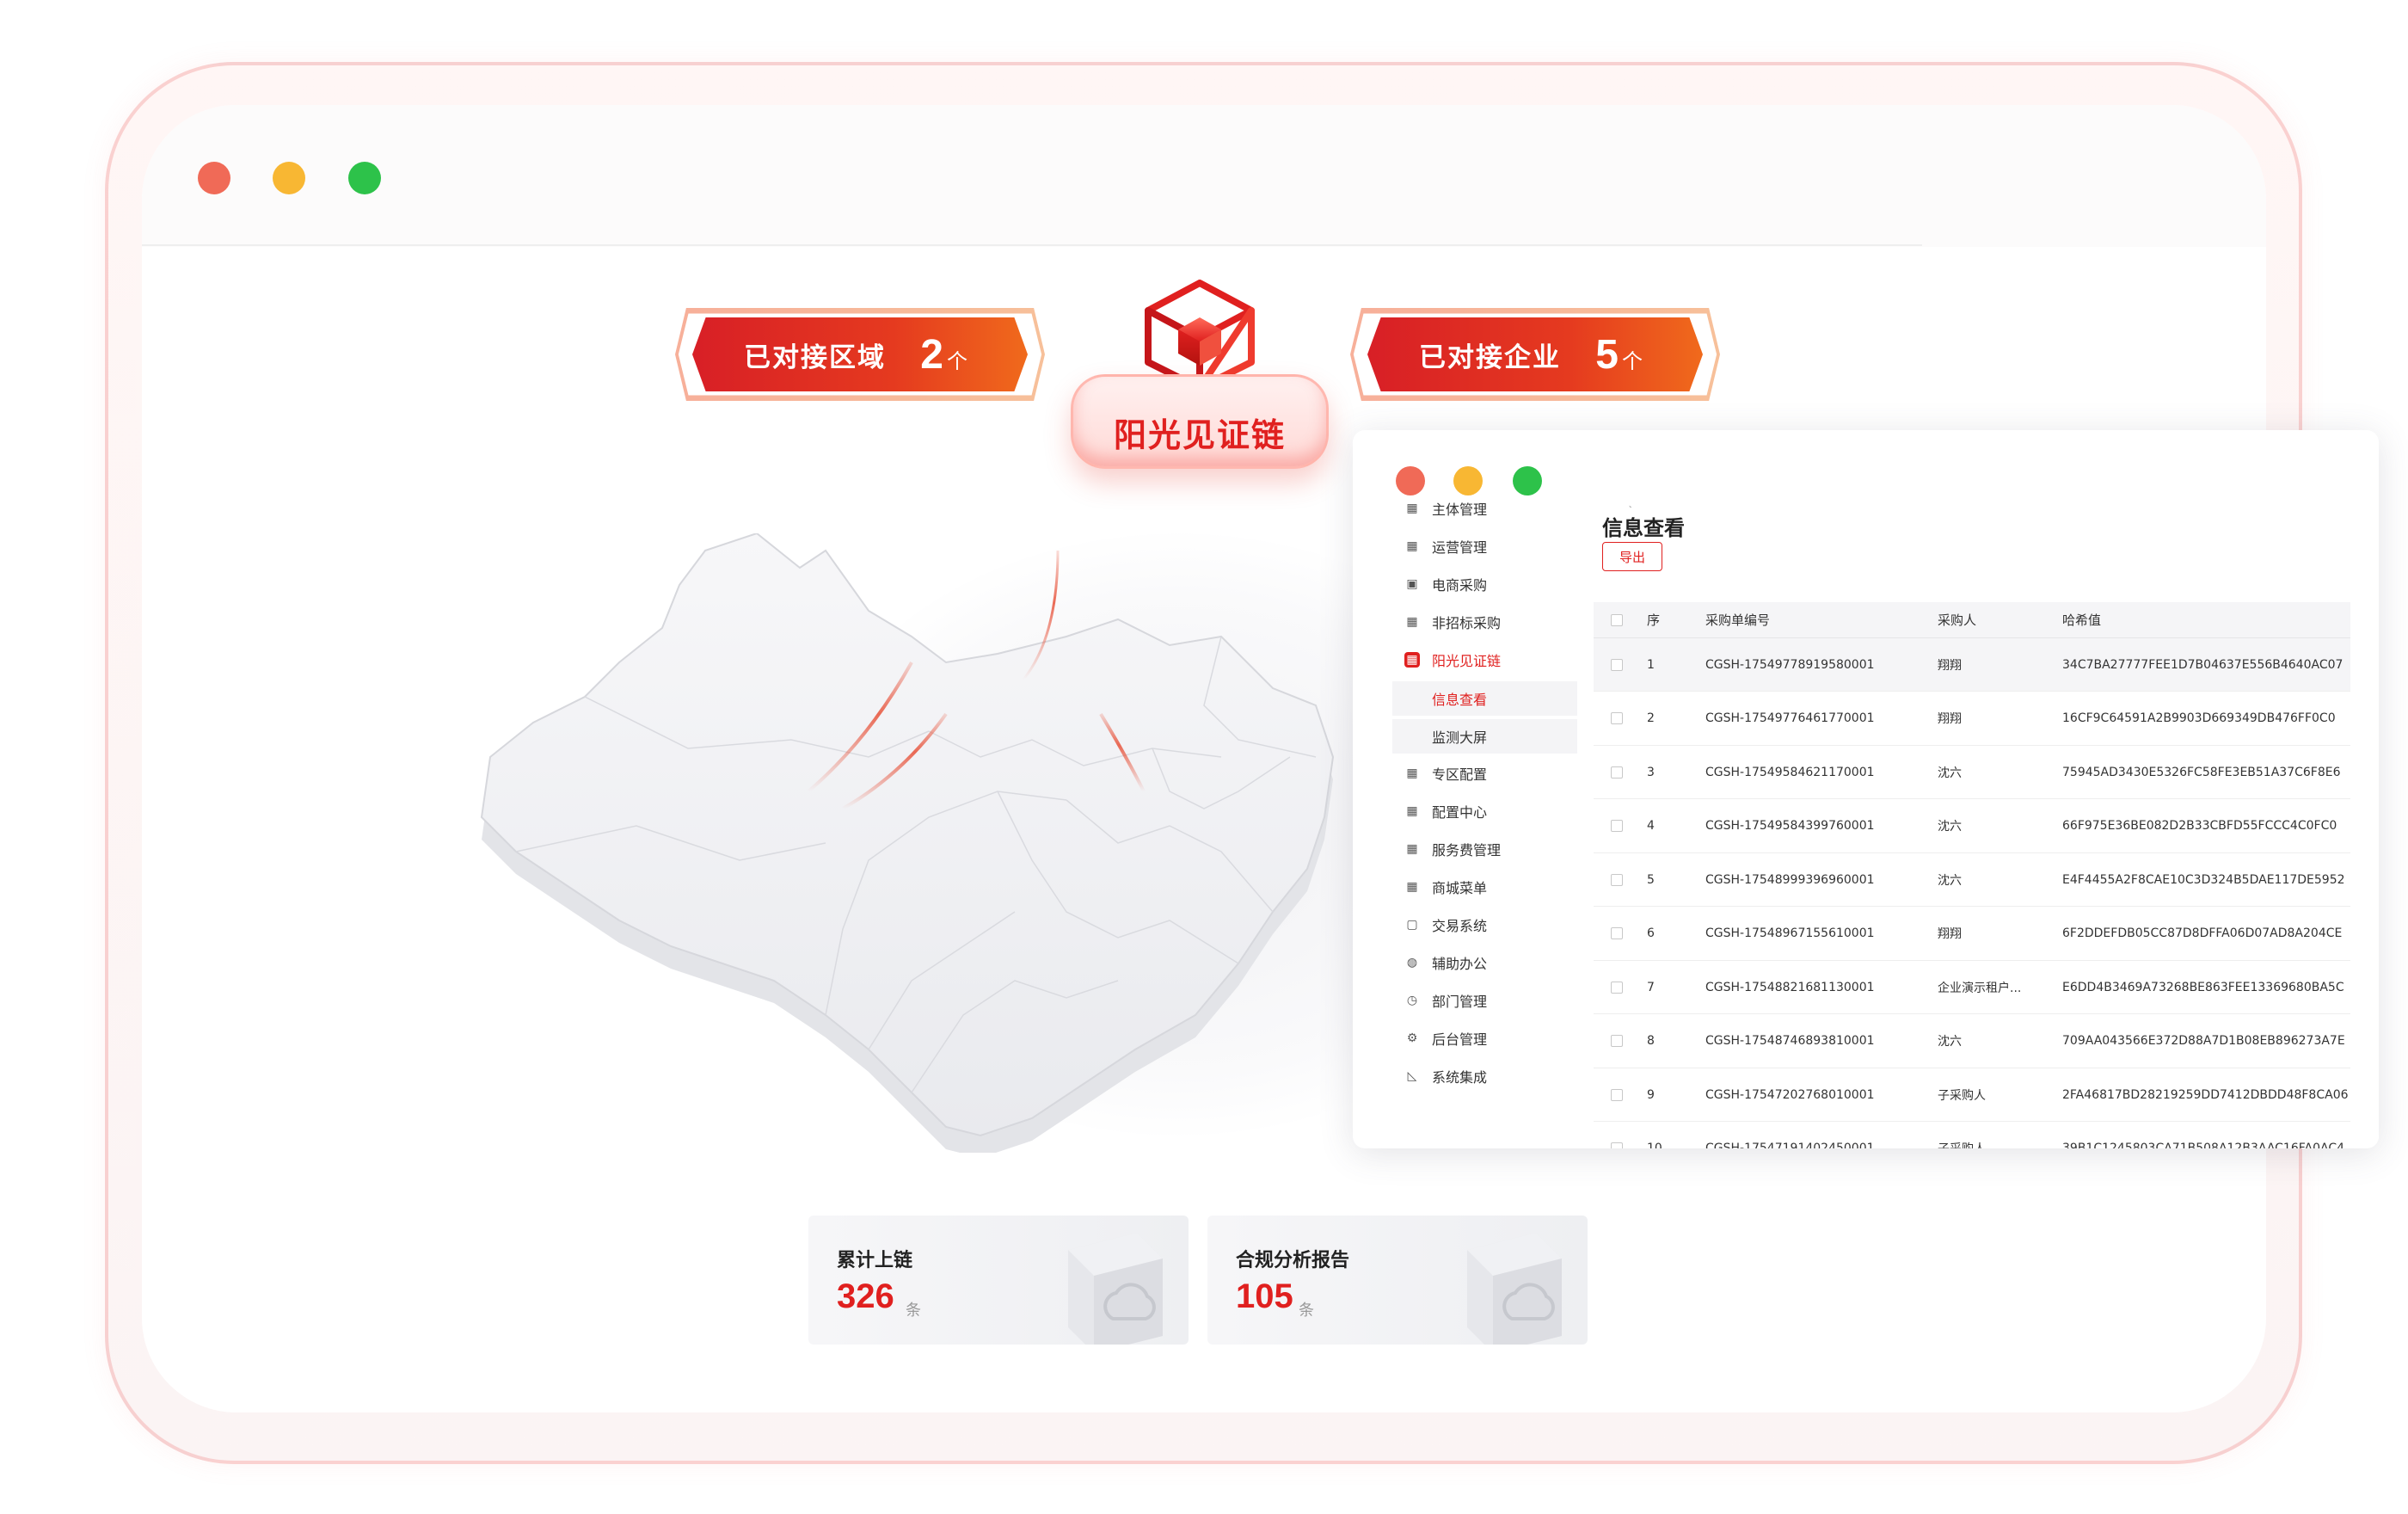 This screenshot has height=1514, width=2408. I want to click on sidebar-subitem-label: 信息查看, so click(1460, 700).